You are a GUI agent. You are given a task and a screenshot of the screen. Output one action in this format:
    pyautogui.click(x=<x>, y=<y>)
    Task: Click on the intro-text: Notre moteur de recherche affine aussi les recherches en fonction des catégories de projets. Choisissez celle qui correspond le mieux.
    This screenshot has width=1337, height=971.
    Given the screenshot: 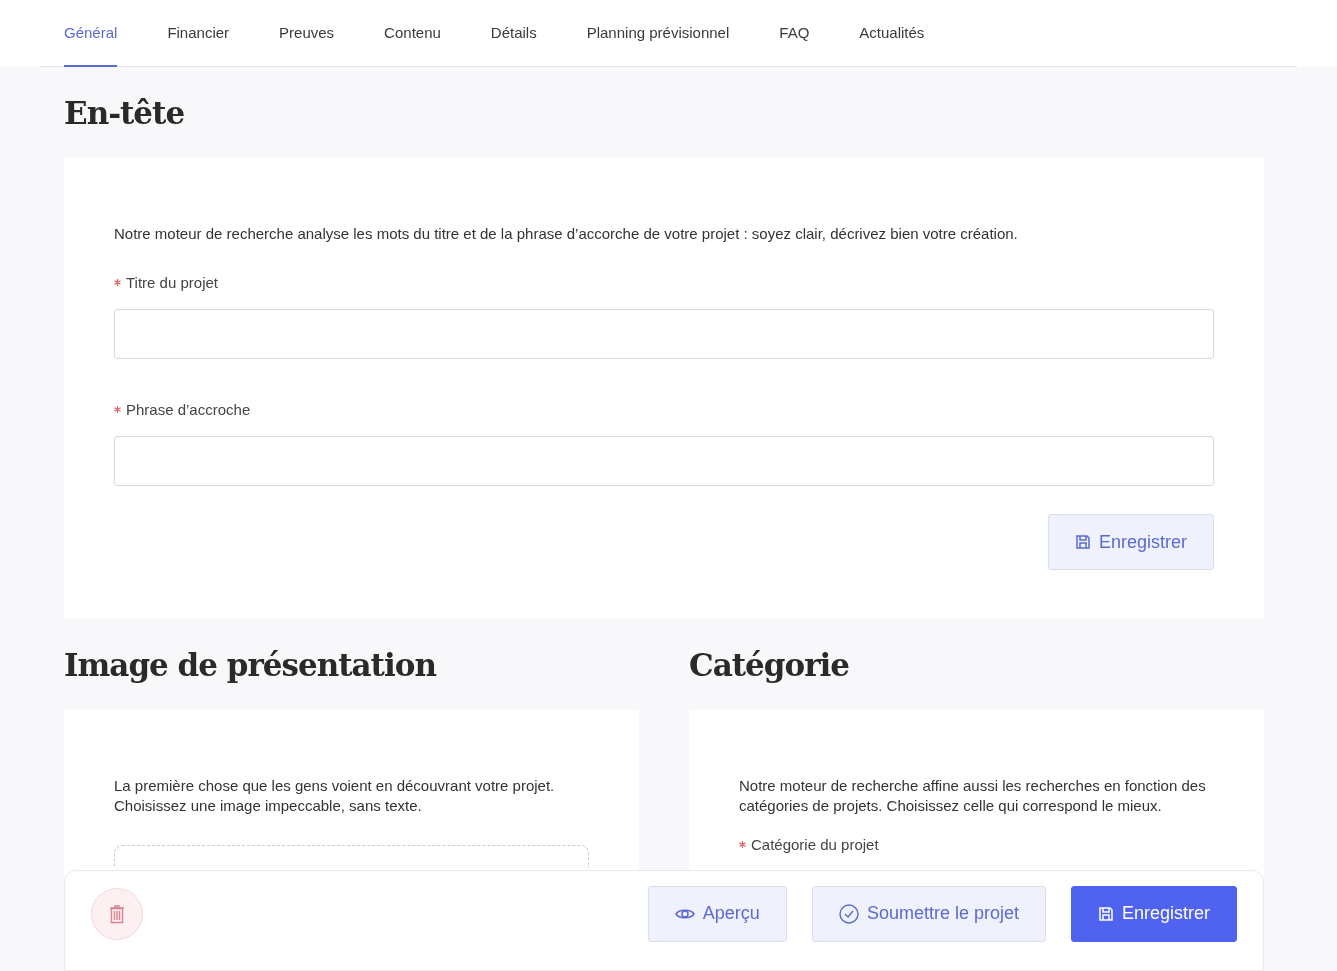 What is the action you would take?
    pyautogui.click(x=973, y=796)
    